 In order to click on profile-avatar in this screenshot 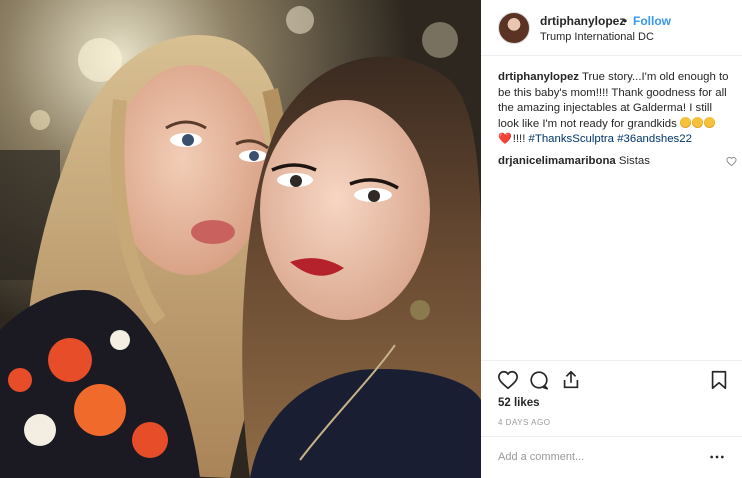, I will do `click(514, 28)`.